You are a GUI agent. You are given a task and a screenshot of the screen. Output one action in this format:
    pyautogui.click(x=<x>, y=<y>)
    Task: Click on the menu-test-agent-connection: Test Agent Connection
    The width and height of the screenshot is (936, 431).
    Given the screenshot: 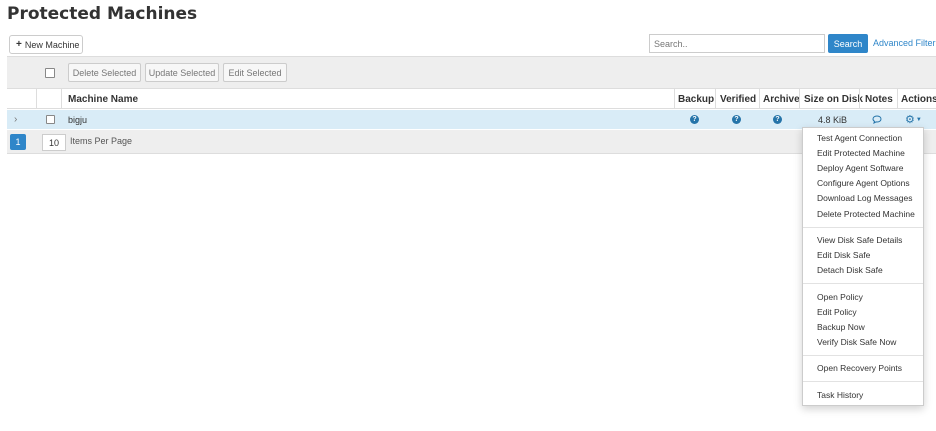 What is the action you would take?
    pyautogui.click(x=859, y=138)
    